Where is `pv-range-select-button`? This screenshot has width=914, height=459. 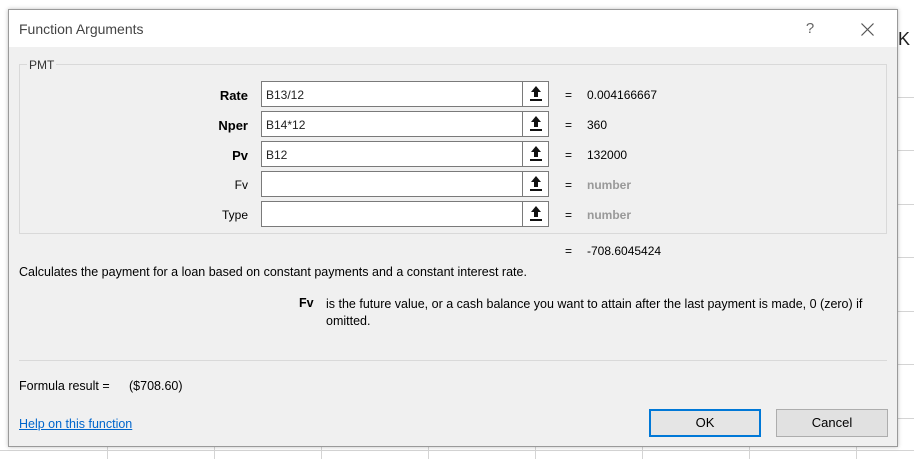
pv-range-select-button is located at coordinates (535, 154).